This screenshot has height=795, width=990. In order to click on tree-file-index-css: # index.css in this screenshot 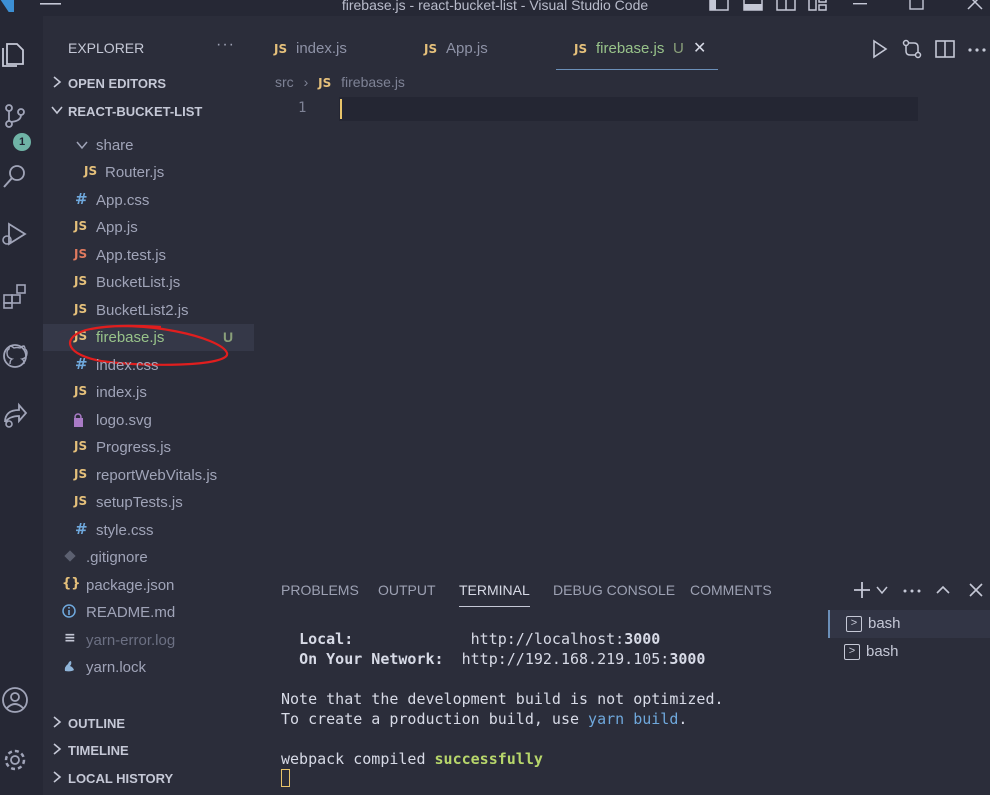, I will do `click(148, 365)`.